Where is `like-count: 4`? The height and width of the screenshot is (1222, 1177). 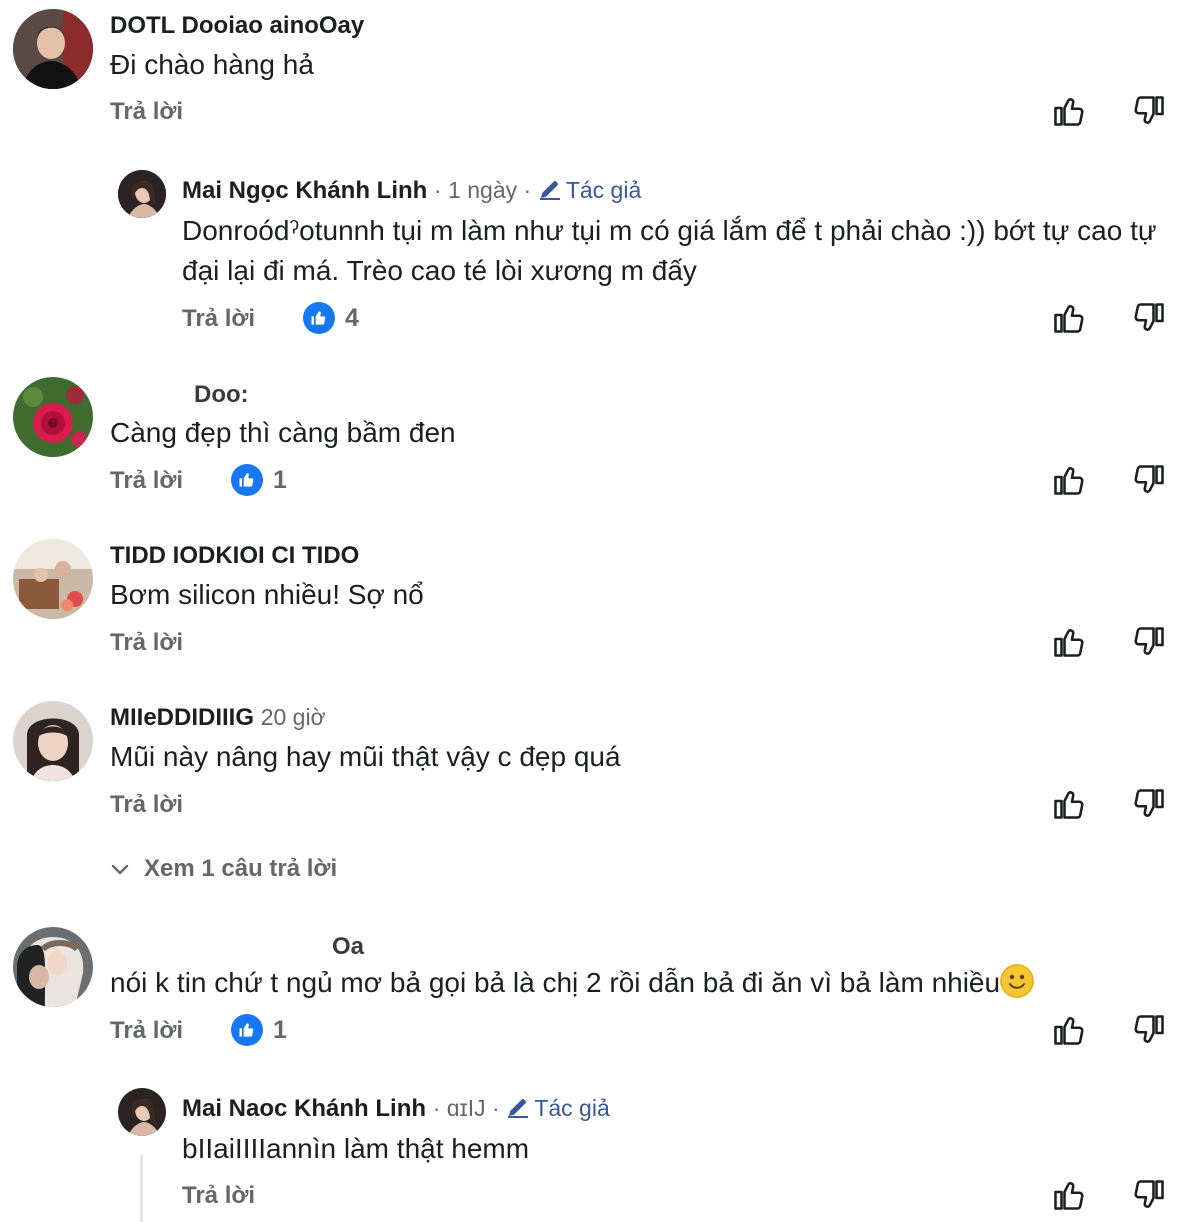 like-count: 4 is located at coordinates (331, 318).